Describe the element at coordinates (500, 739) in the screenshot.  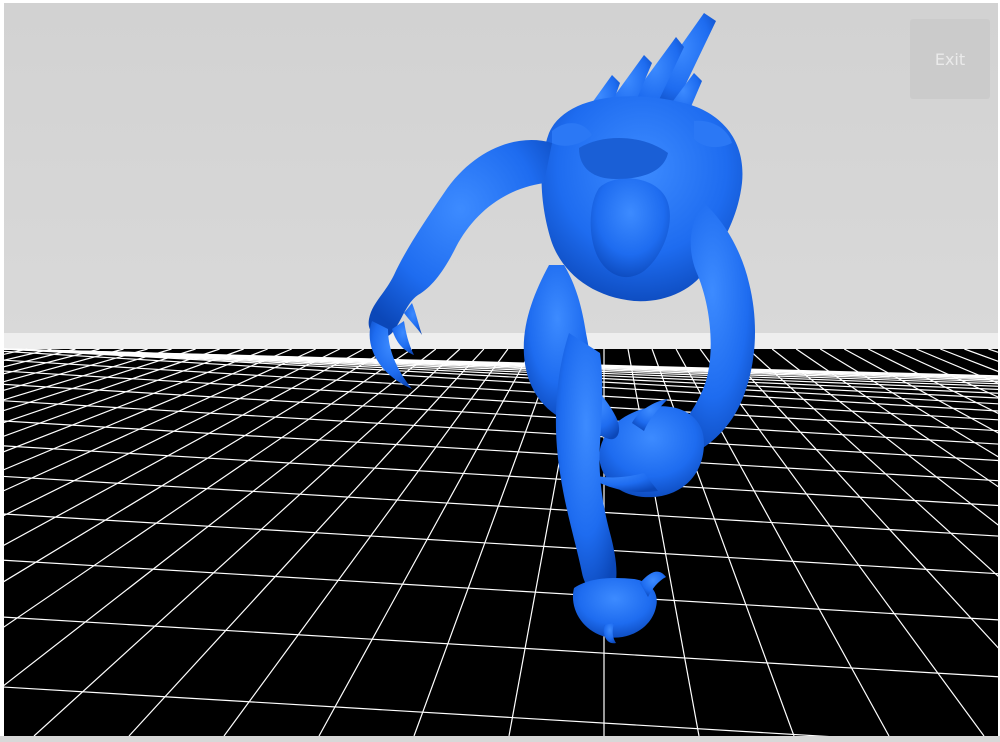
I see `bottom-strip` at that location.